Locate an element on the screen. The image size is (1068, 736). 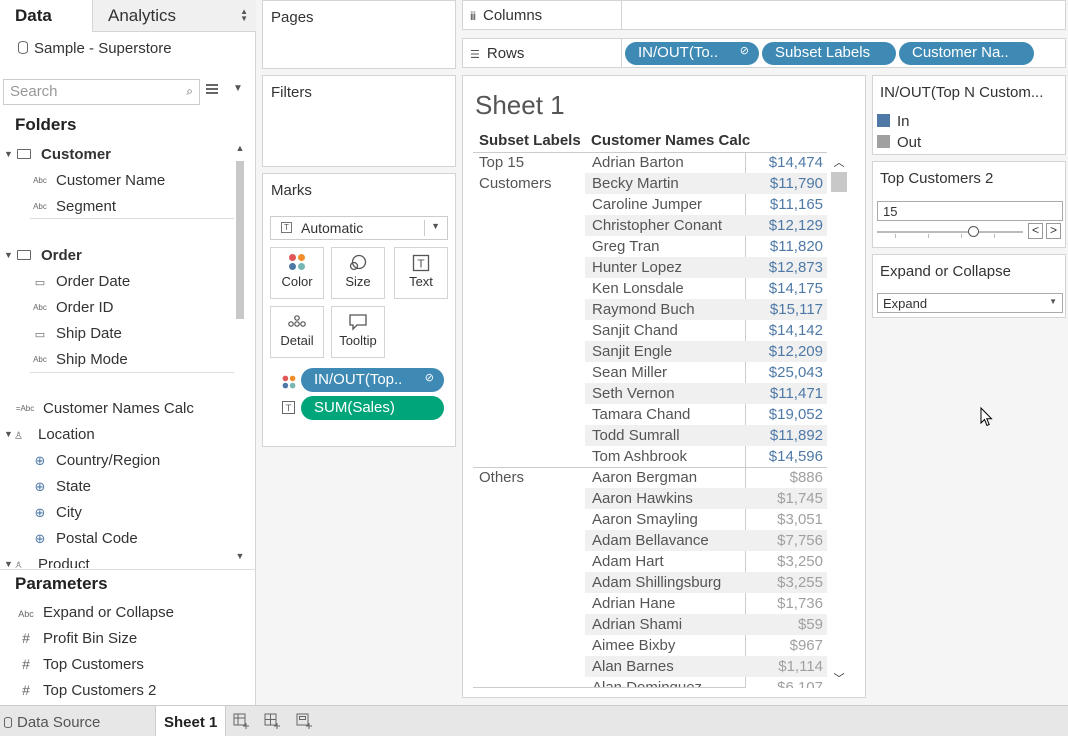
rows-pill-customer-names: Customer Na.. is located at coordinates (966, 53).